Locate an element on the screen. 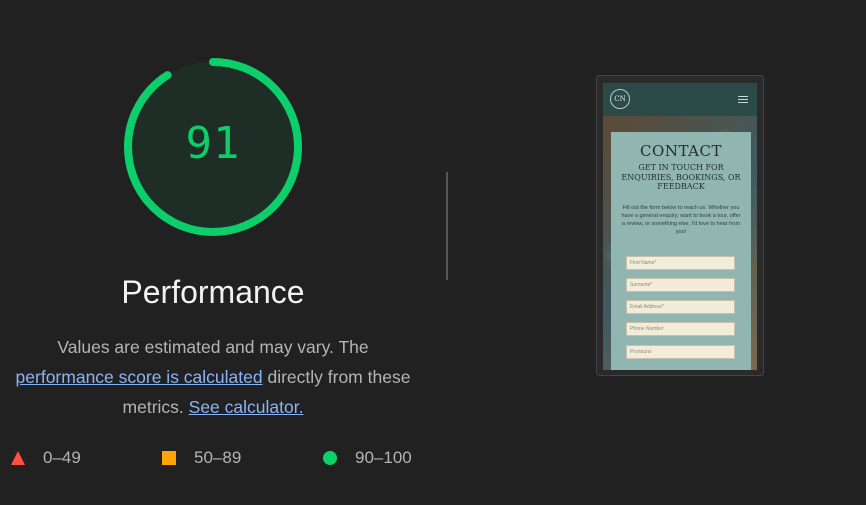 The image size is (866, 505). description-line-3: metrics. is located at coordinates (155, 407).